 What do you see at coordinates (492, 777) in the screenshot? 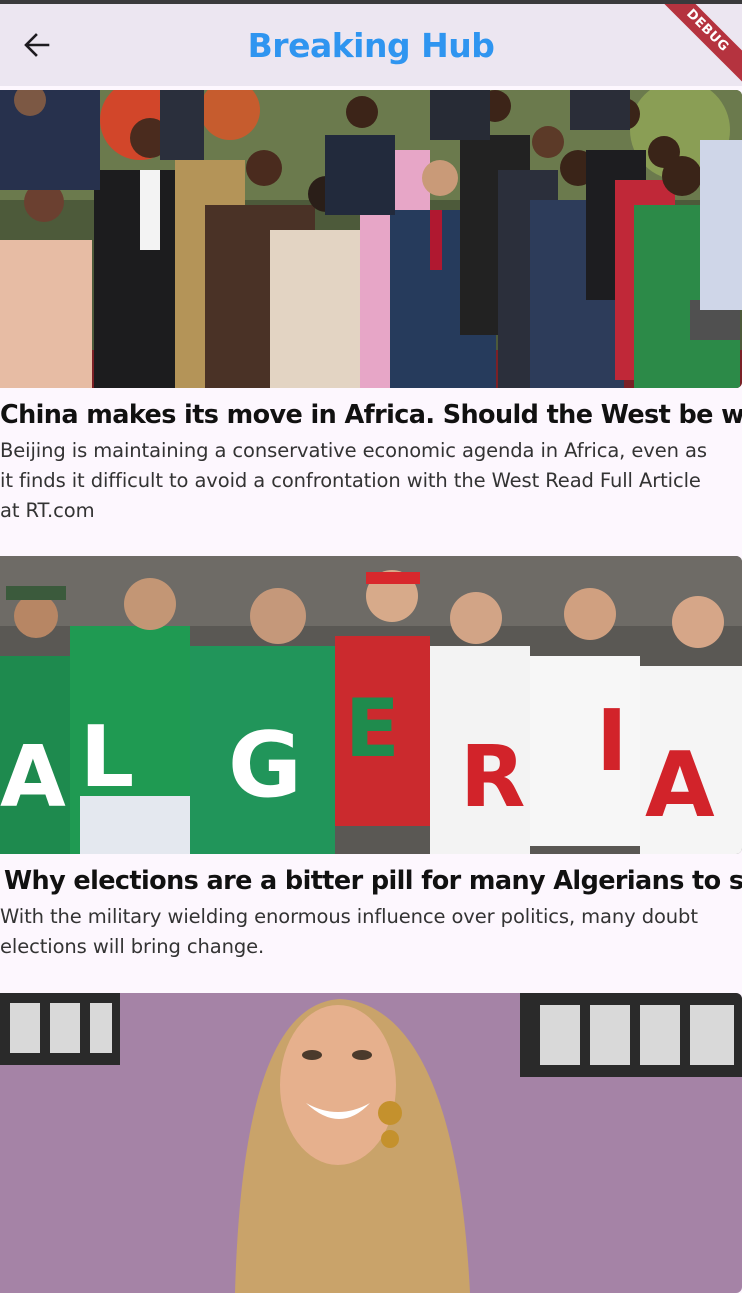
I see `shirt-letter: R` at bounding box center [492, 777].